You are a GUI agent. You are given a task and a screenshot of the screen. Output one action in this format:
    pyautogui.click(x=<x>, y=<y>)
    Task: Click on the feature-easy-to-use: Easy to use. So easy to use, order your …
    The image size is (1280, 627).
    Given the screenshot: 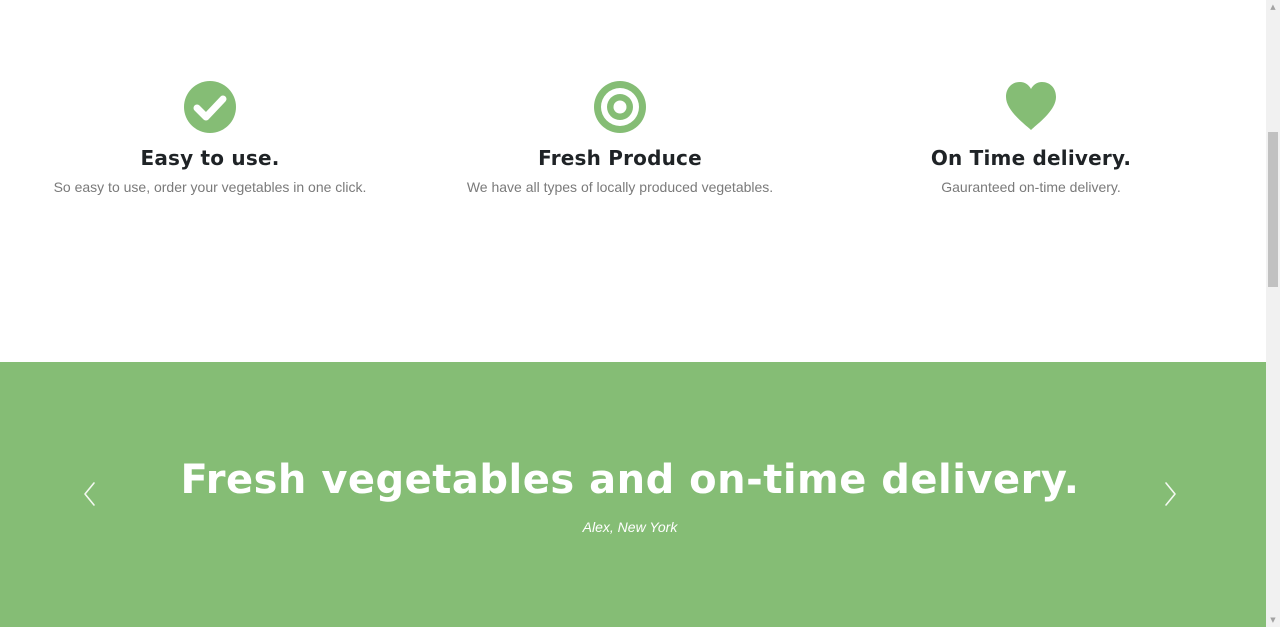 What is the action you would take?
    pyautogui.click(x=210, y=138)
    